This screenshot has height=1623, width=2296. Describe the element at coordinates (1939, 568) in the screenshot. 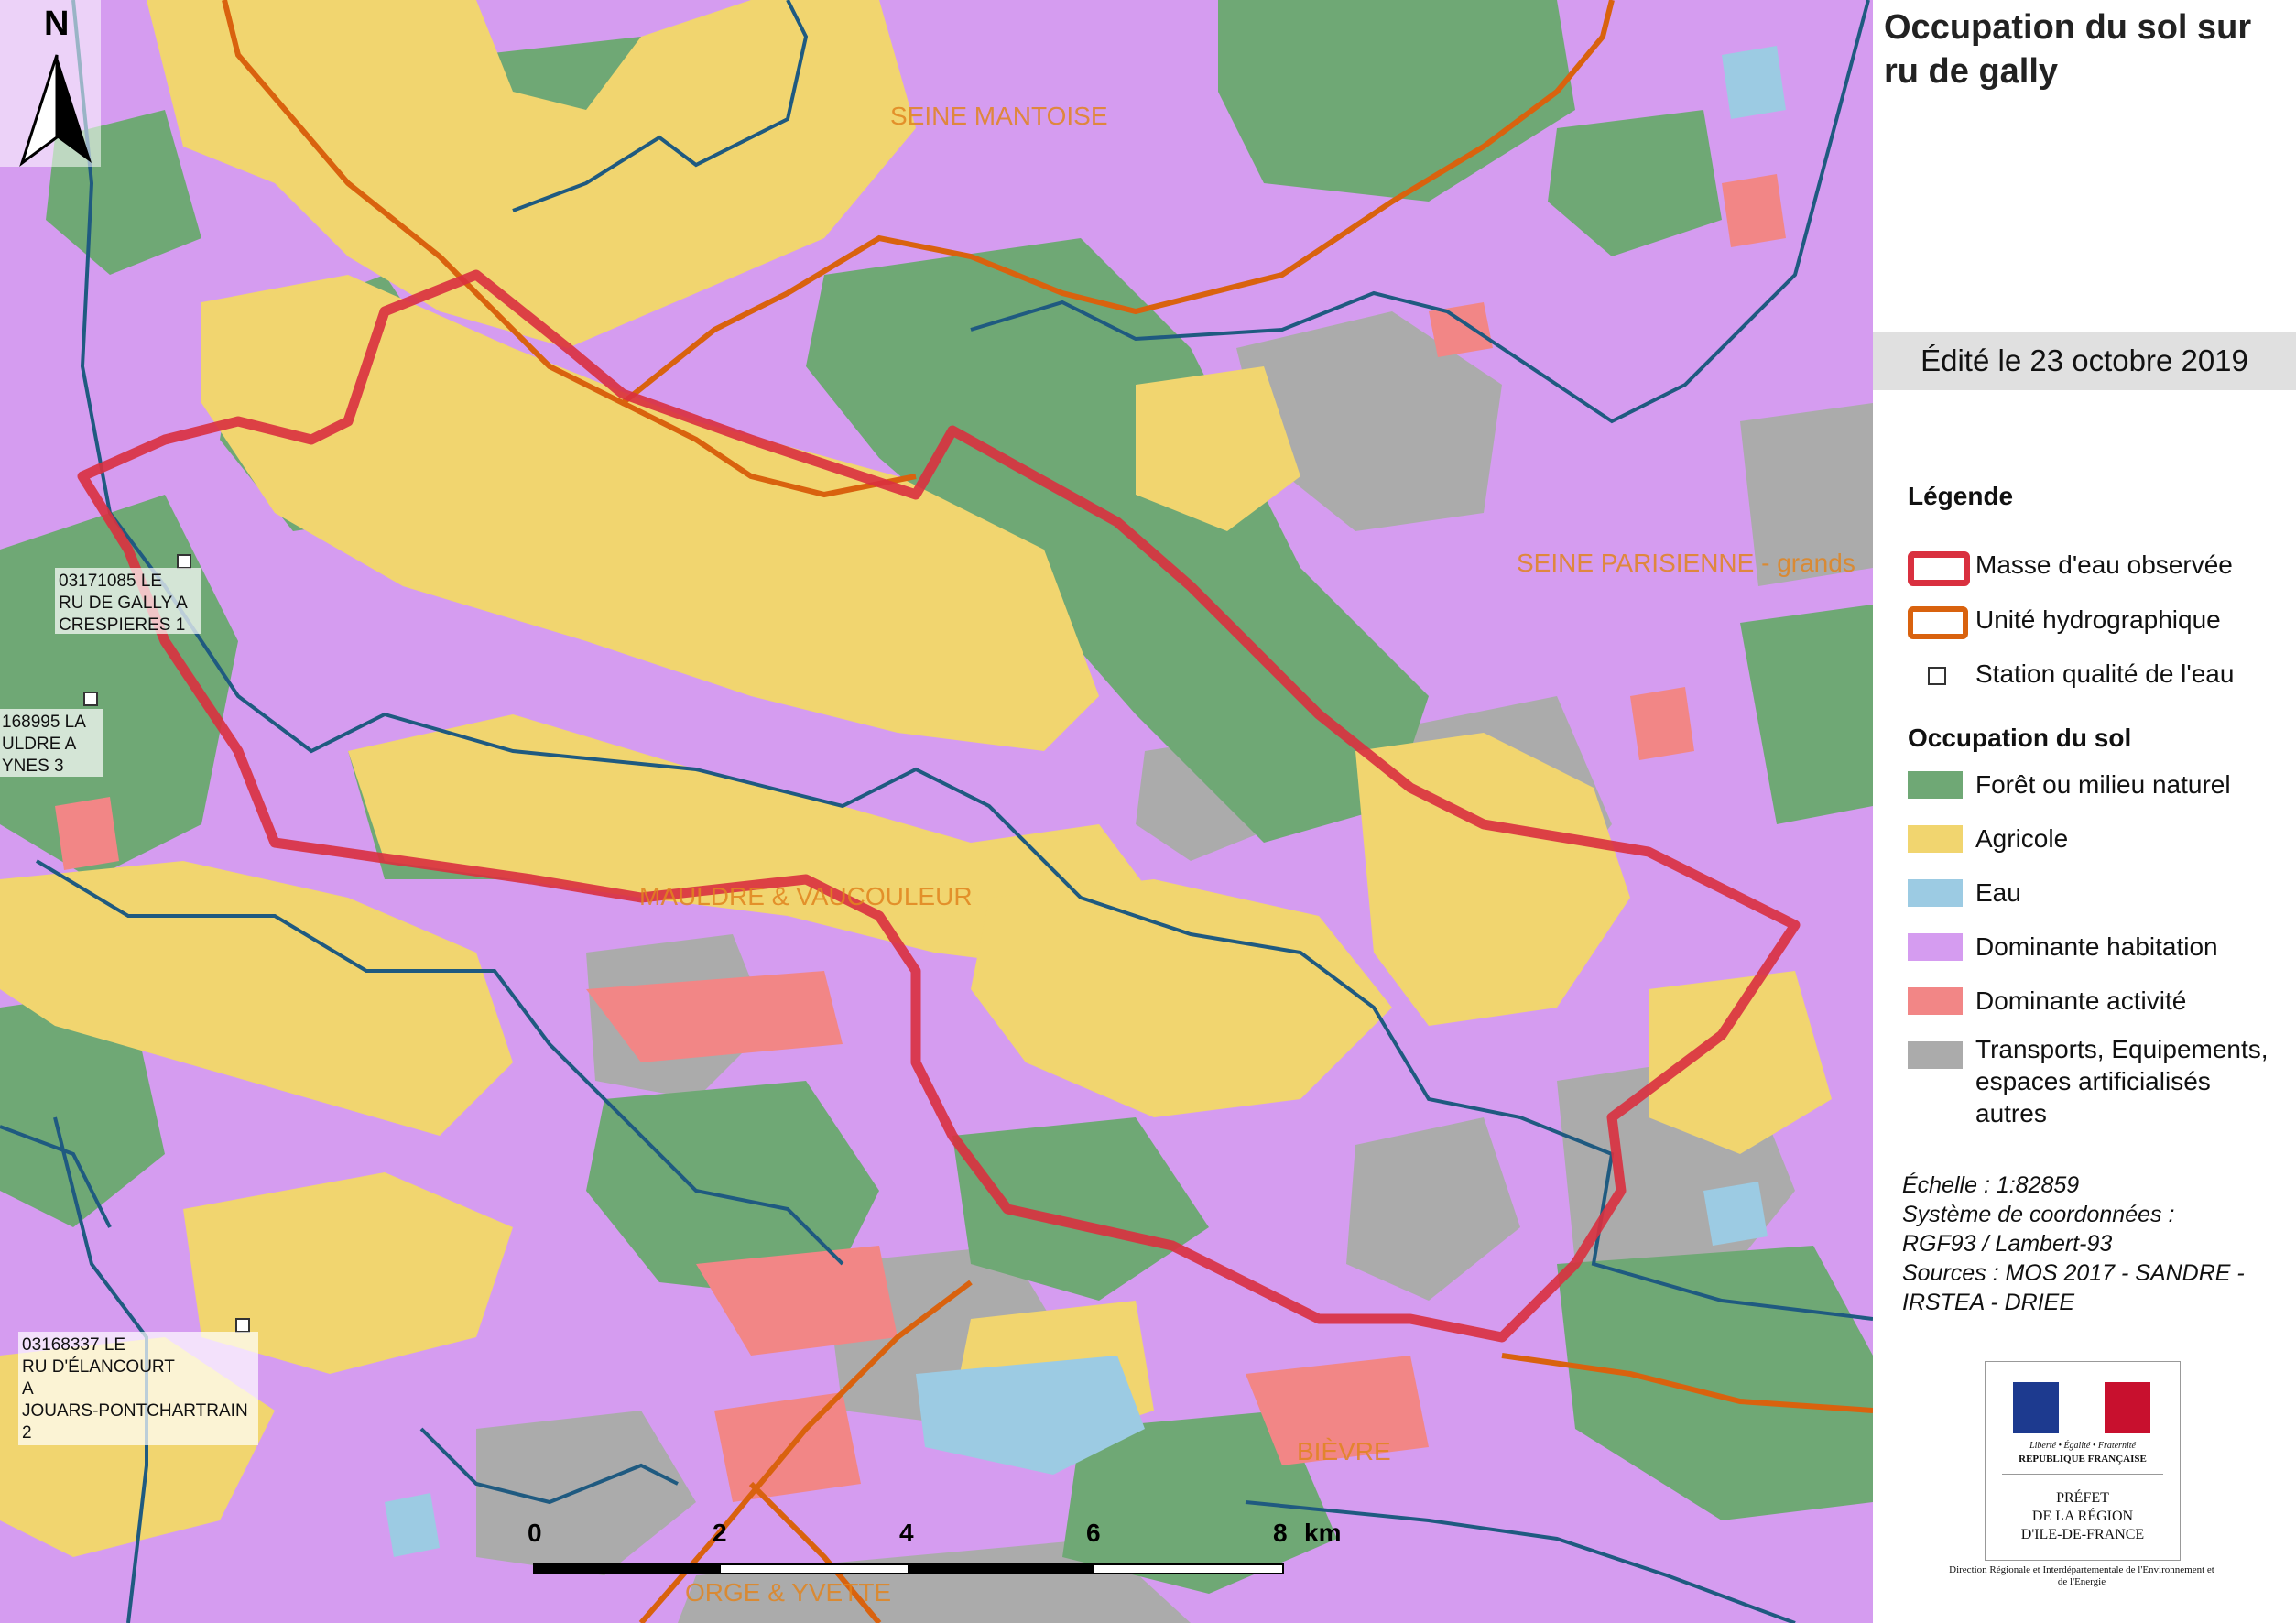

I see `water-body-swatch` at that location.